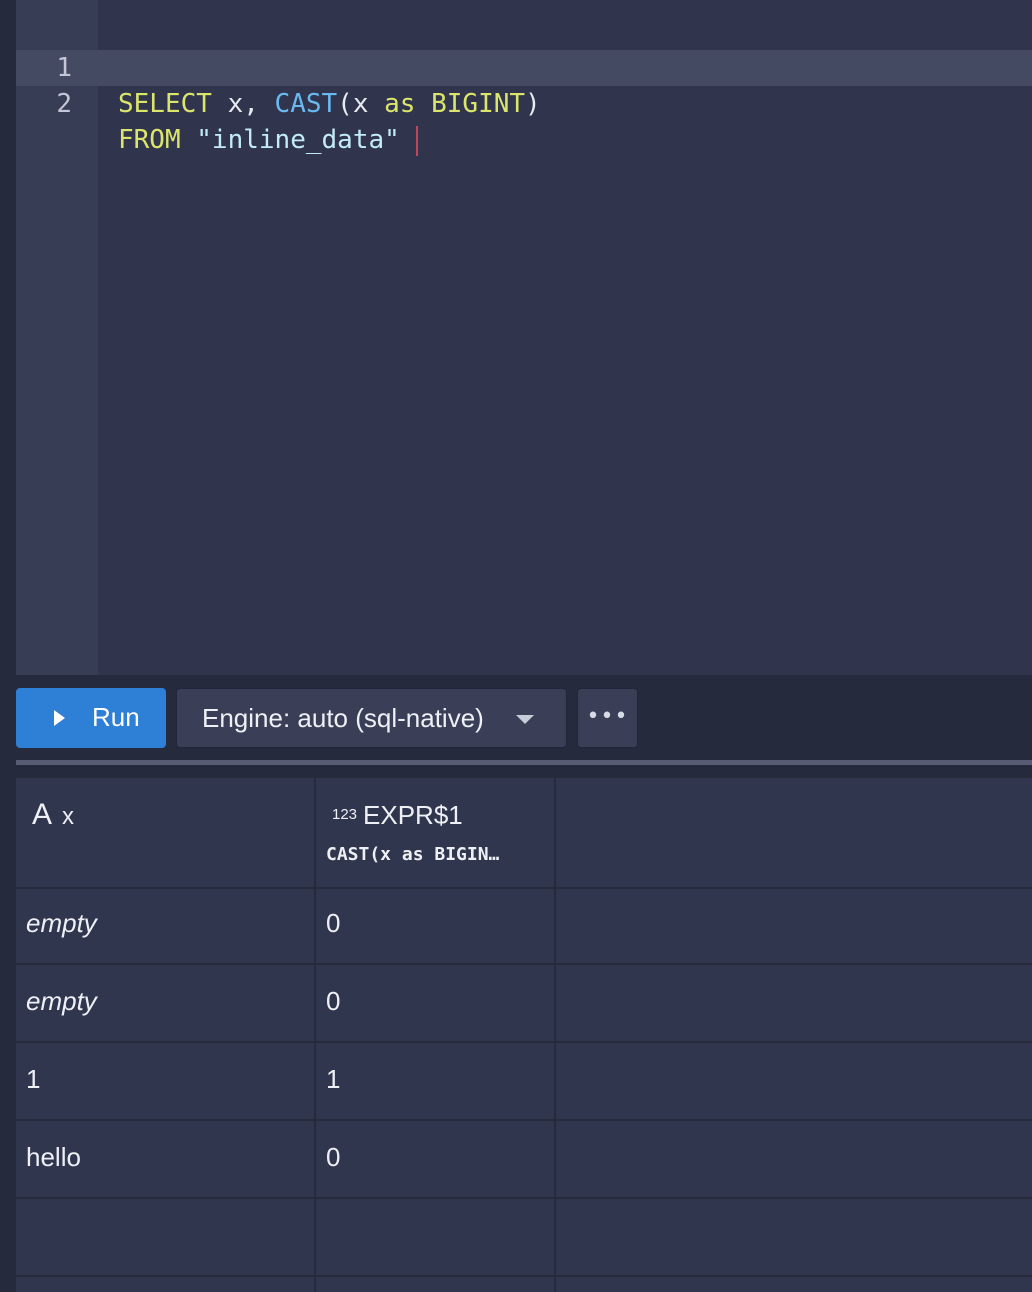 This screenshot has height=1292, width=1032. What do you see at coordinates (524, 771) in the screenshot?
I see `splitter-gap` at bounding box center [524, 771].